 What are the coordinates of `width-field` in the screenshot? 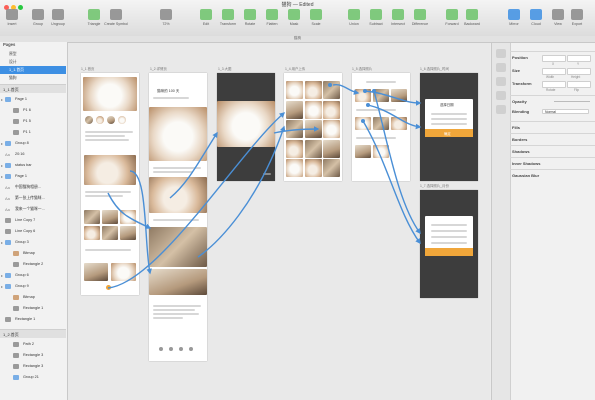 It's located at (554, 71).